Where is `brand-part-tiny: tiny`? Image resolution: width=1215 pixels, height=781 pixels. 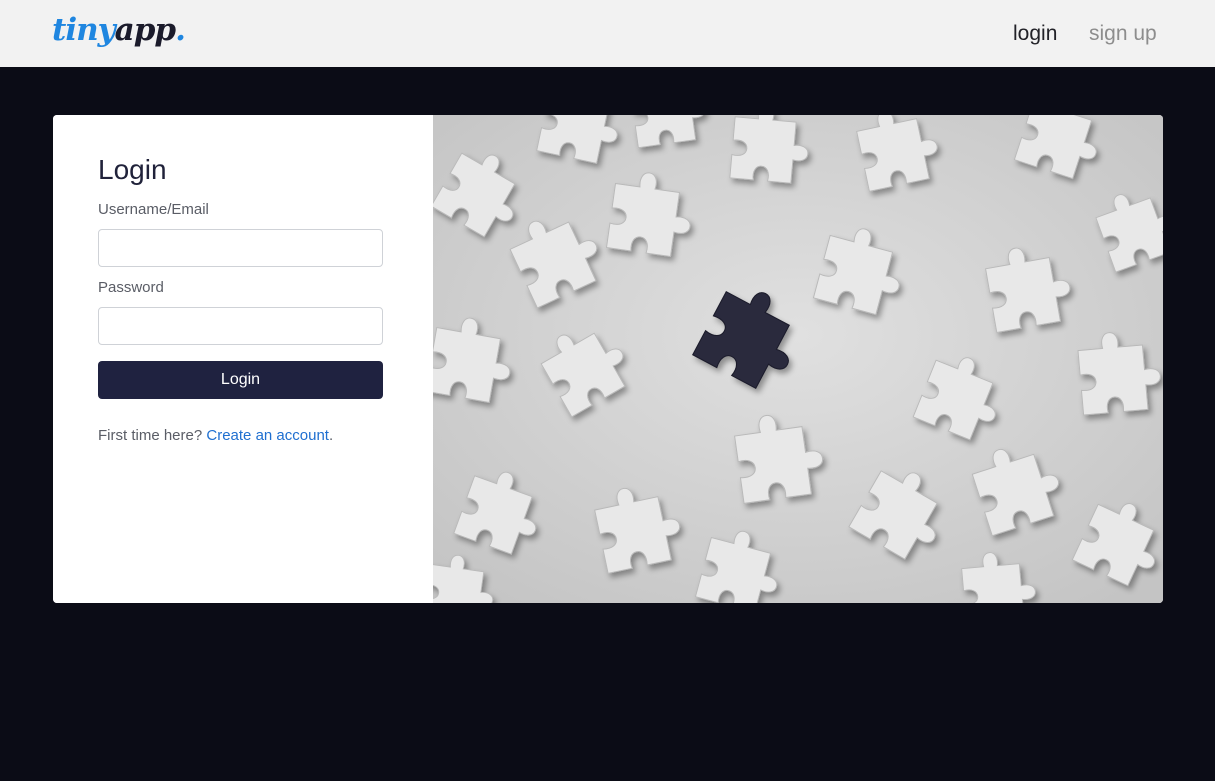 brand-part-tiny: tiny is located at coordinates (84, 30).